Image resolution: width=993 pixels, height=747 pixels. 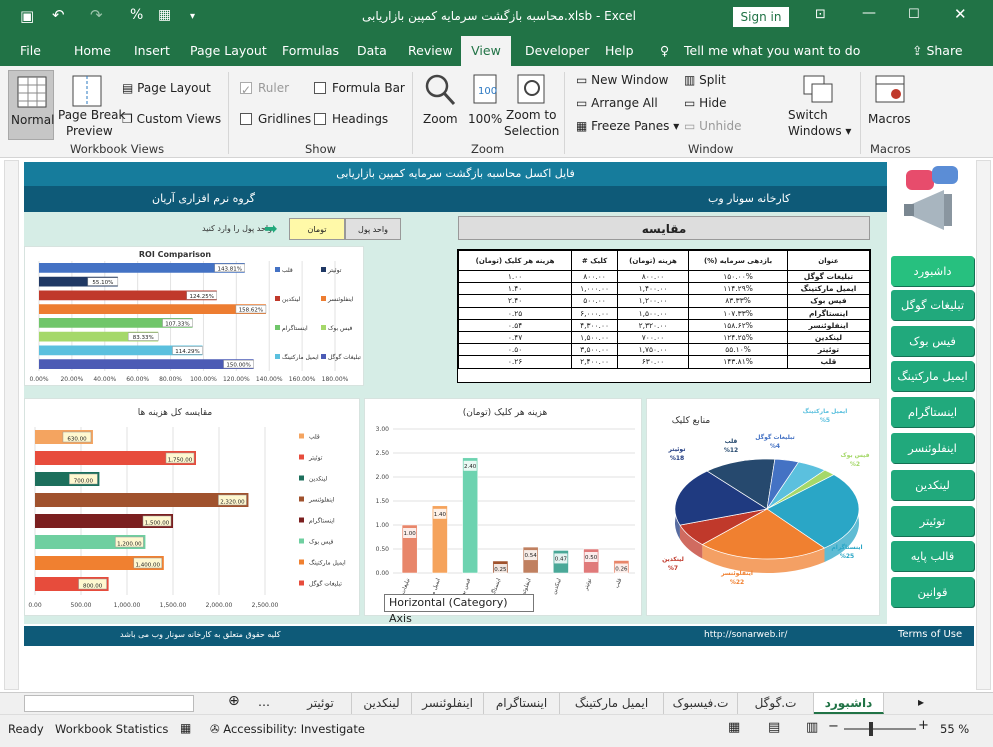 What do you see at coordinates (372, 50) in the screenshot?
I see `tab-data: Data` at bounding box center [372, 50].